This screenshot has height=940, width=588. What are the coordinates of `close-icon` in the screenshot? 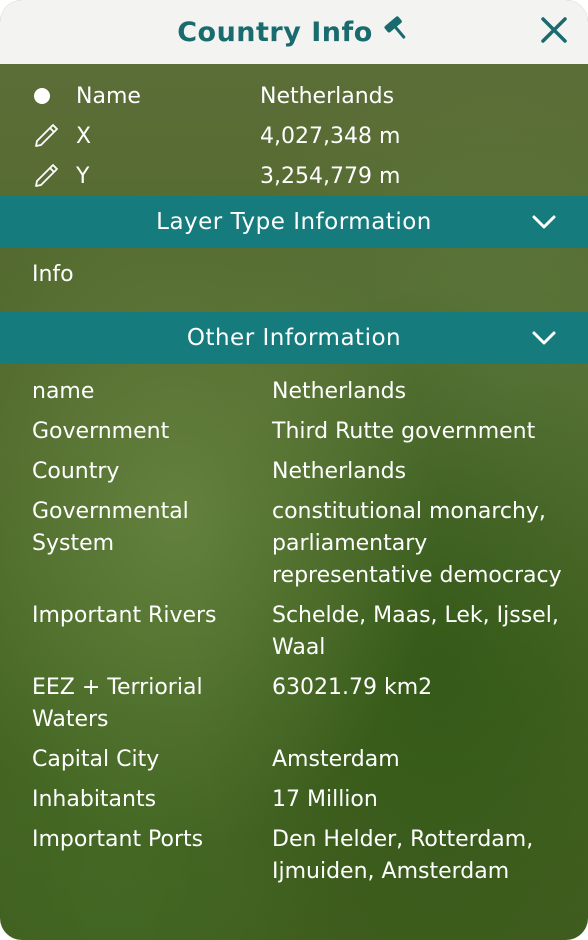 It's located at (554, 32).